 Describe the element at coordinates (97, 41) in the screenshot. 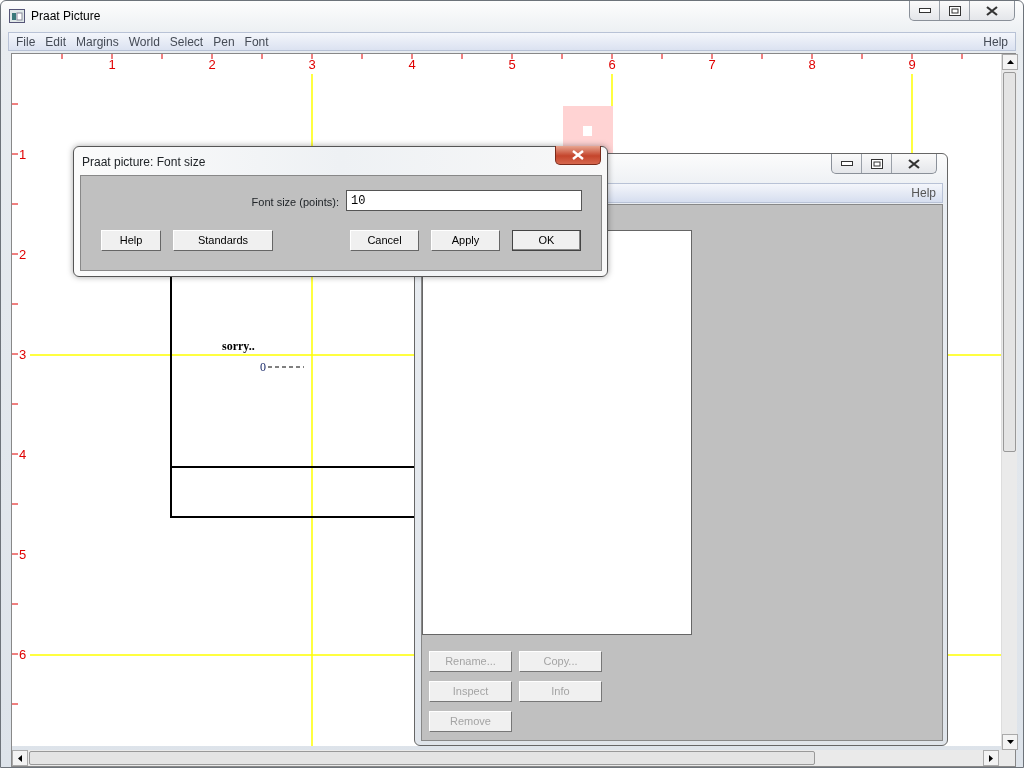

I see `menu-item: Margins` at that location.